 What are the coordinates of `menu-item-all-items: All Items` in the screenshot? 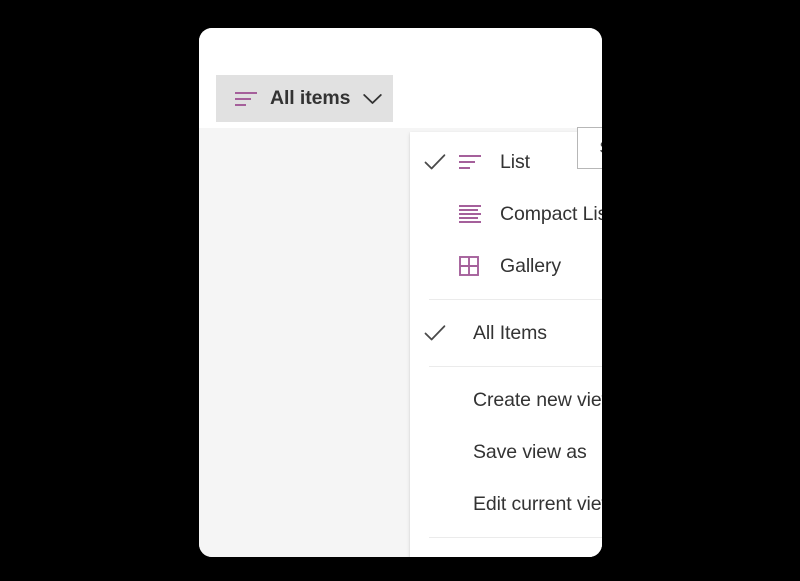 It's located at (506, 333).